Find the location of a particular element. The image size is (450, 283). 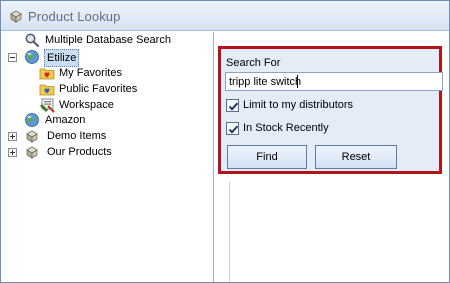

public-favorites-folder-icon is located at coordinates (47, 90).